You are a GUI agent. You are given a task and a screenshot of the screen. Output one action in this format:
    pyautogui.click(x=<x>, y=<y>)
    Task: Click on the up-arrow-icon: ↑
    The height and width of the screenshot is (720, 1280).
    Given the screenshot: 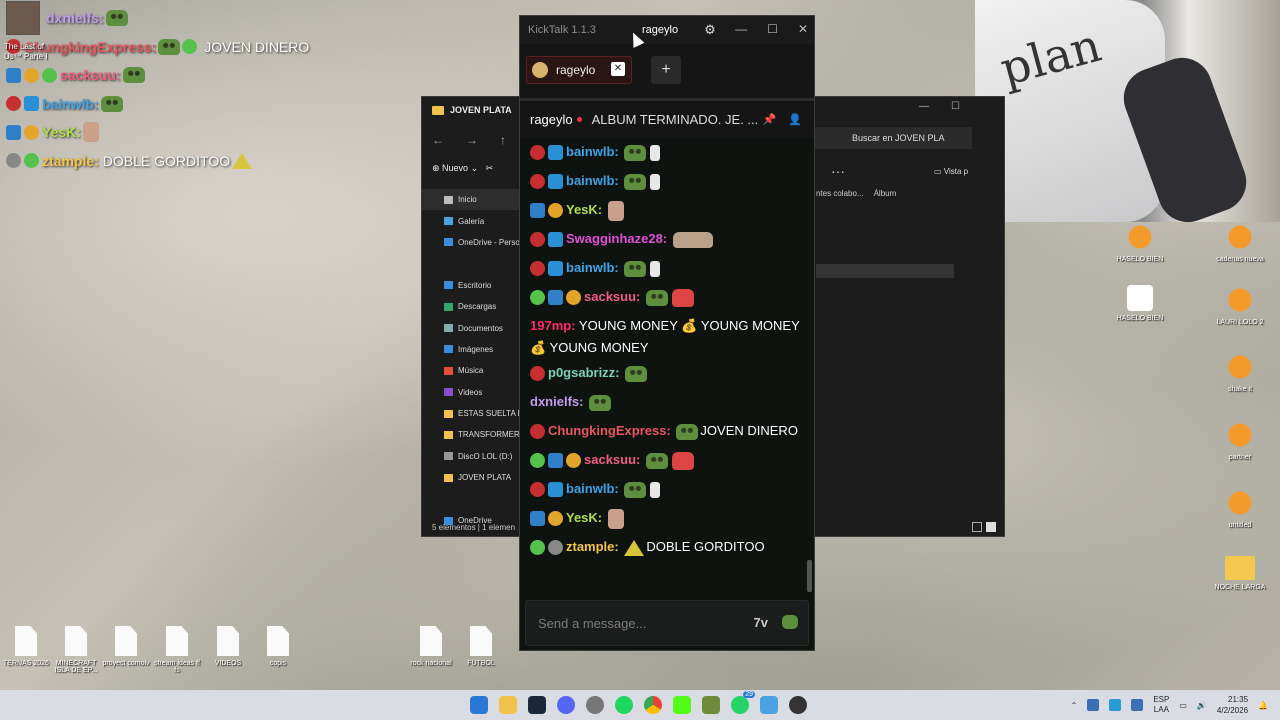 What is the action you would take?
    pyautogui.click(x=503, y=140)
    